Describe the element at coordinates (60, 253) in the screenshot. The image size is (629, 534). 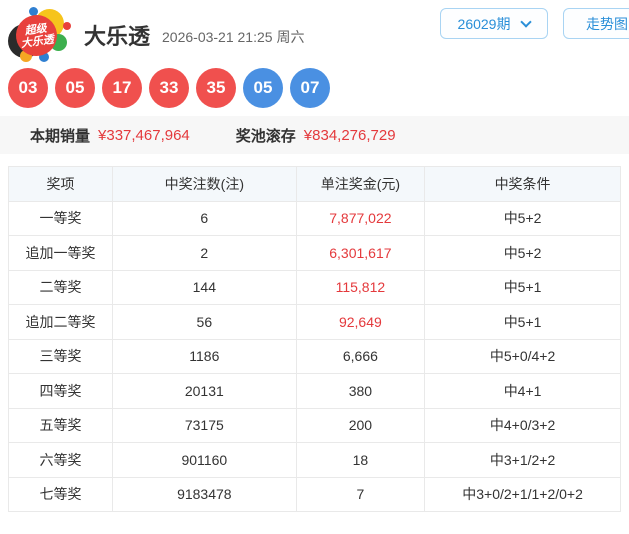
I see `cell-prize-level: 追加一等奖` at that location.